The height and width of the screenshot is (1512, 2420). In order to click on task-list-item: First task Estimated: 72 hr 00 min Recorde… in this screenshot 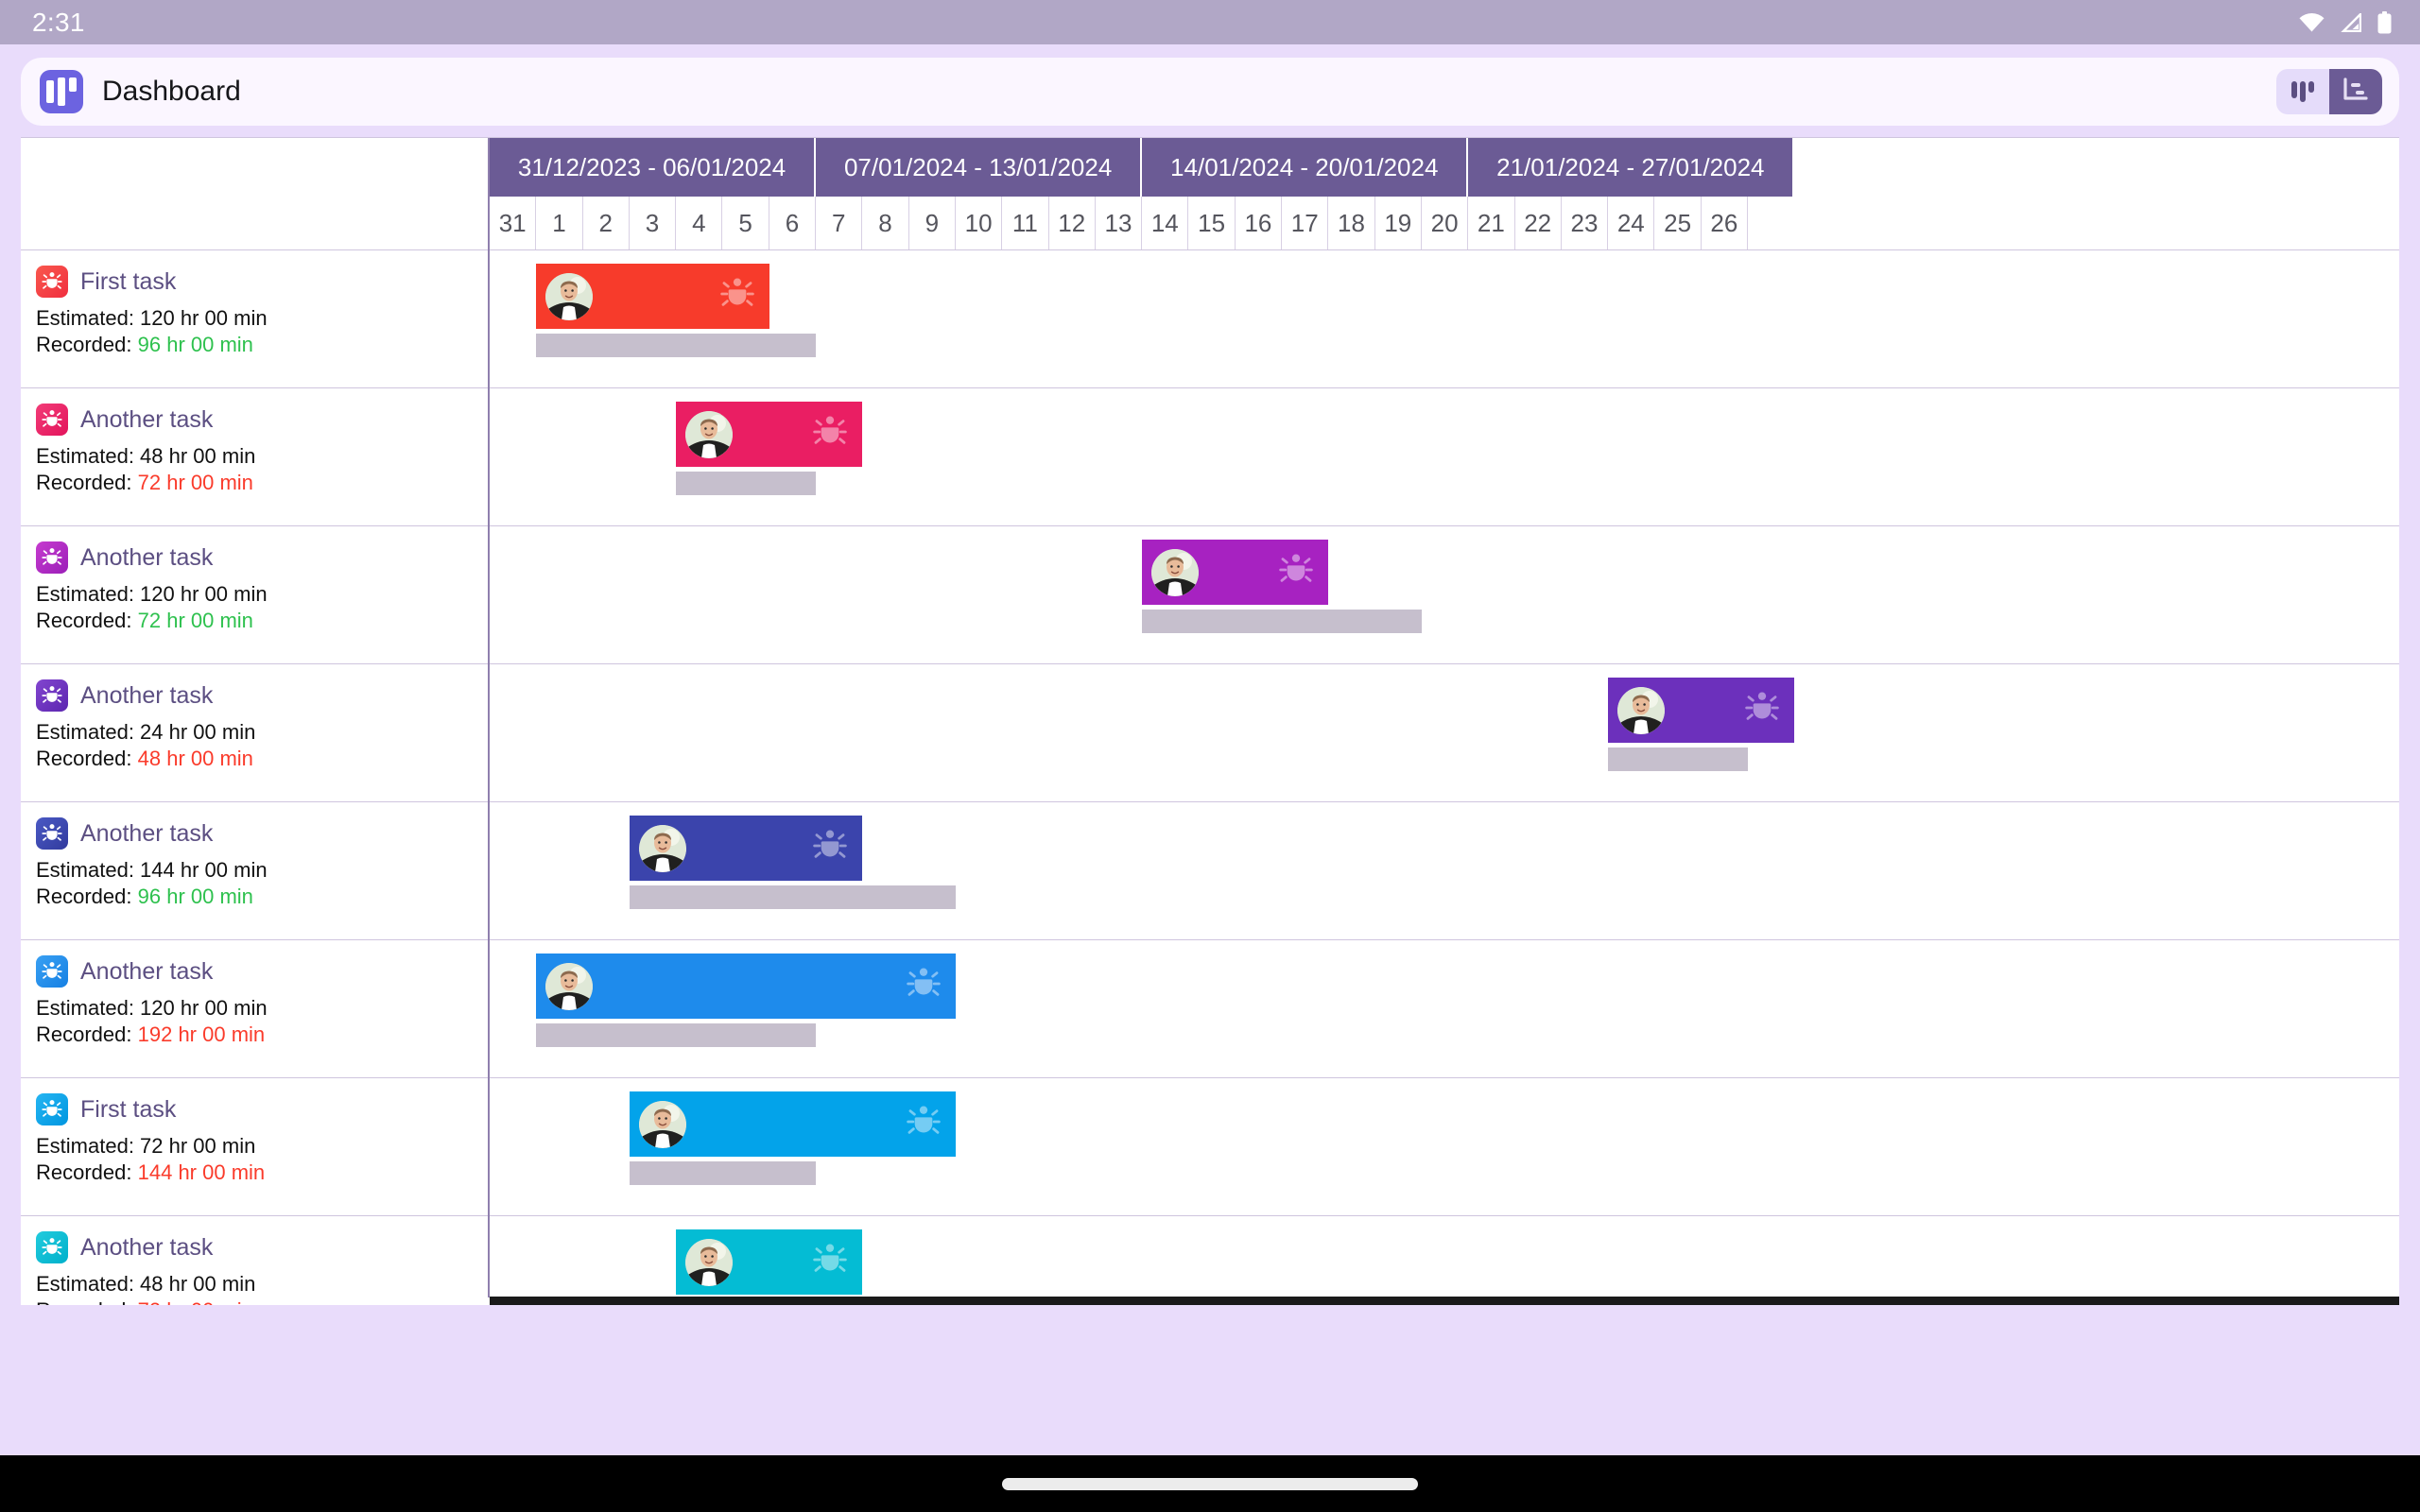, I will do `click(254, 1147)`.